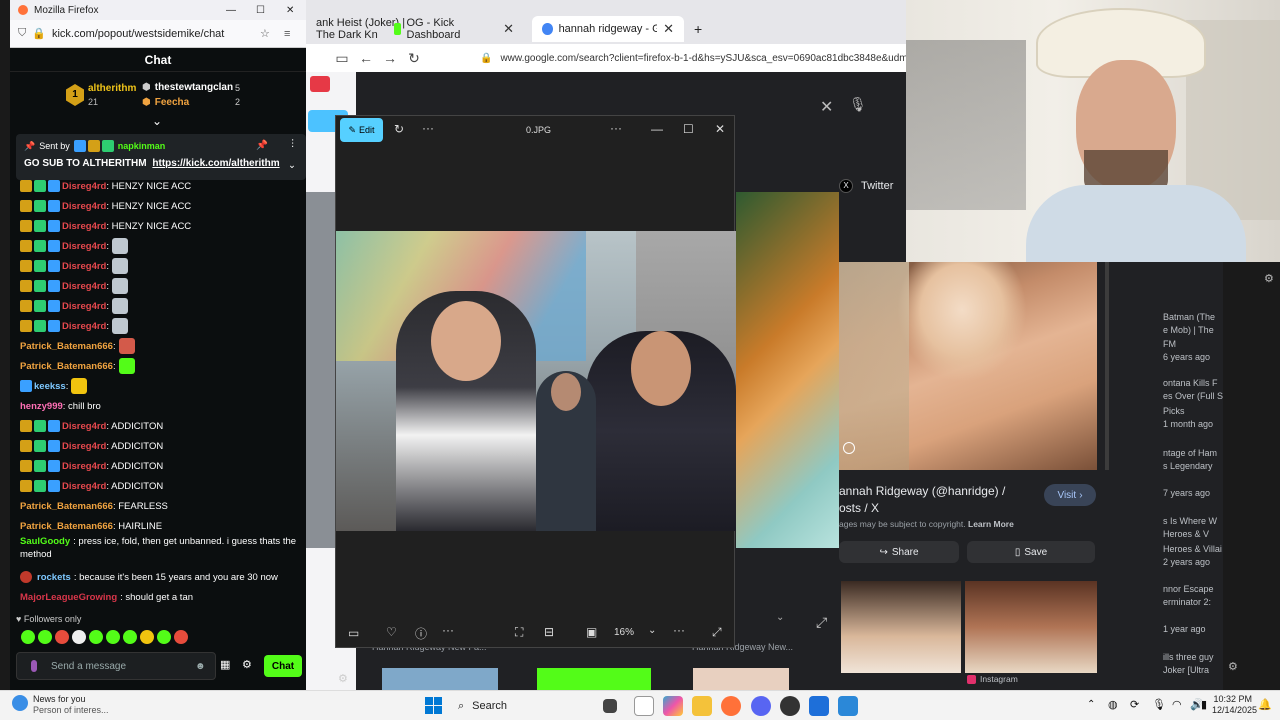 Image resolution: width=1280 pixels, height=720 pixels. What do you see at coordinates (287, 34) in the screenshot?
I see `menu-icon: ≡` at bounding box center [287, 34].